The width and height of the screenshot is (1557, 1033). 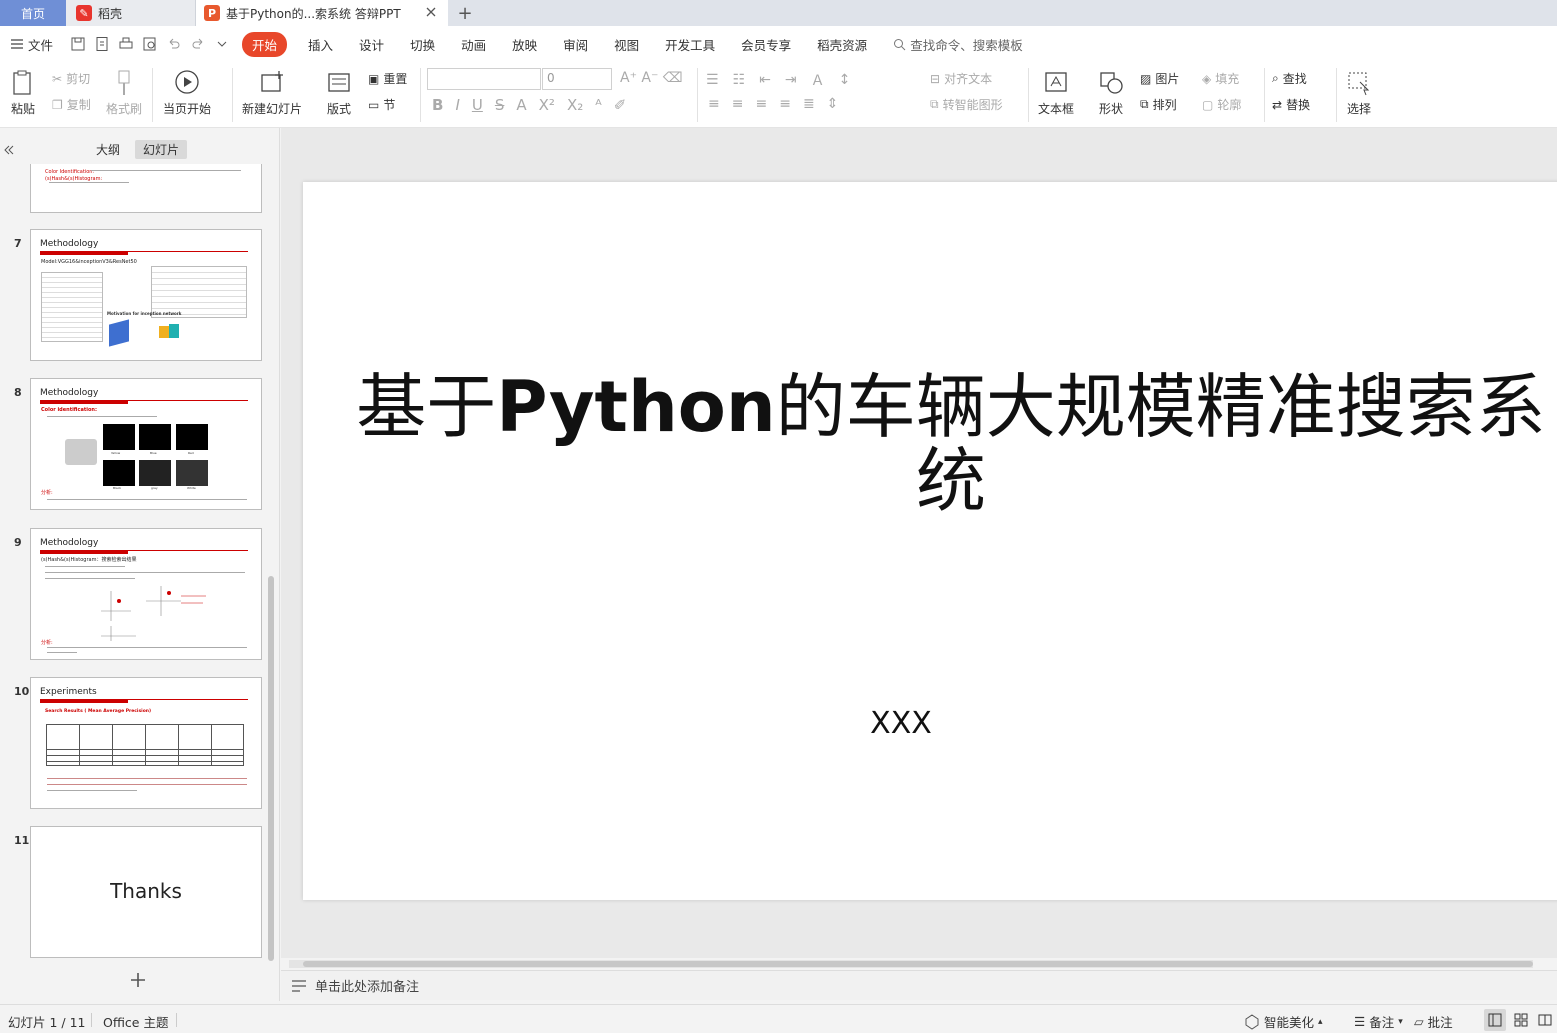 What do you see at coordinates (1056, 92) in the screenshot?
I see `textbox-button: 文本框` at bounding box center [1056, 92].